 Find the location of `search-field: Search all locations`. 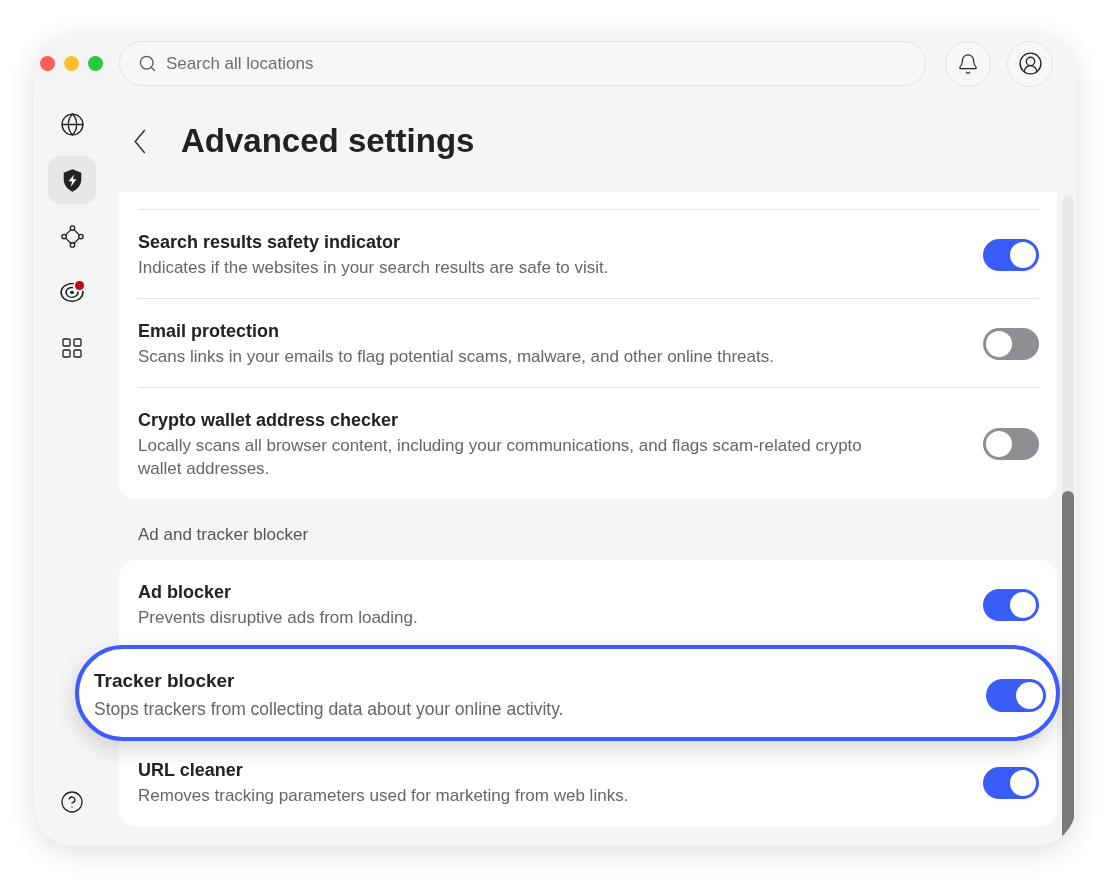

search-field: Search all locations is located at coordinates (522, 63).